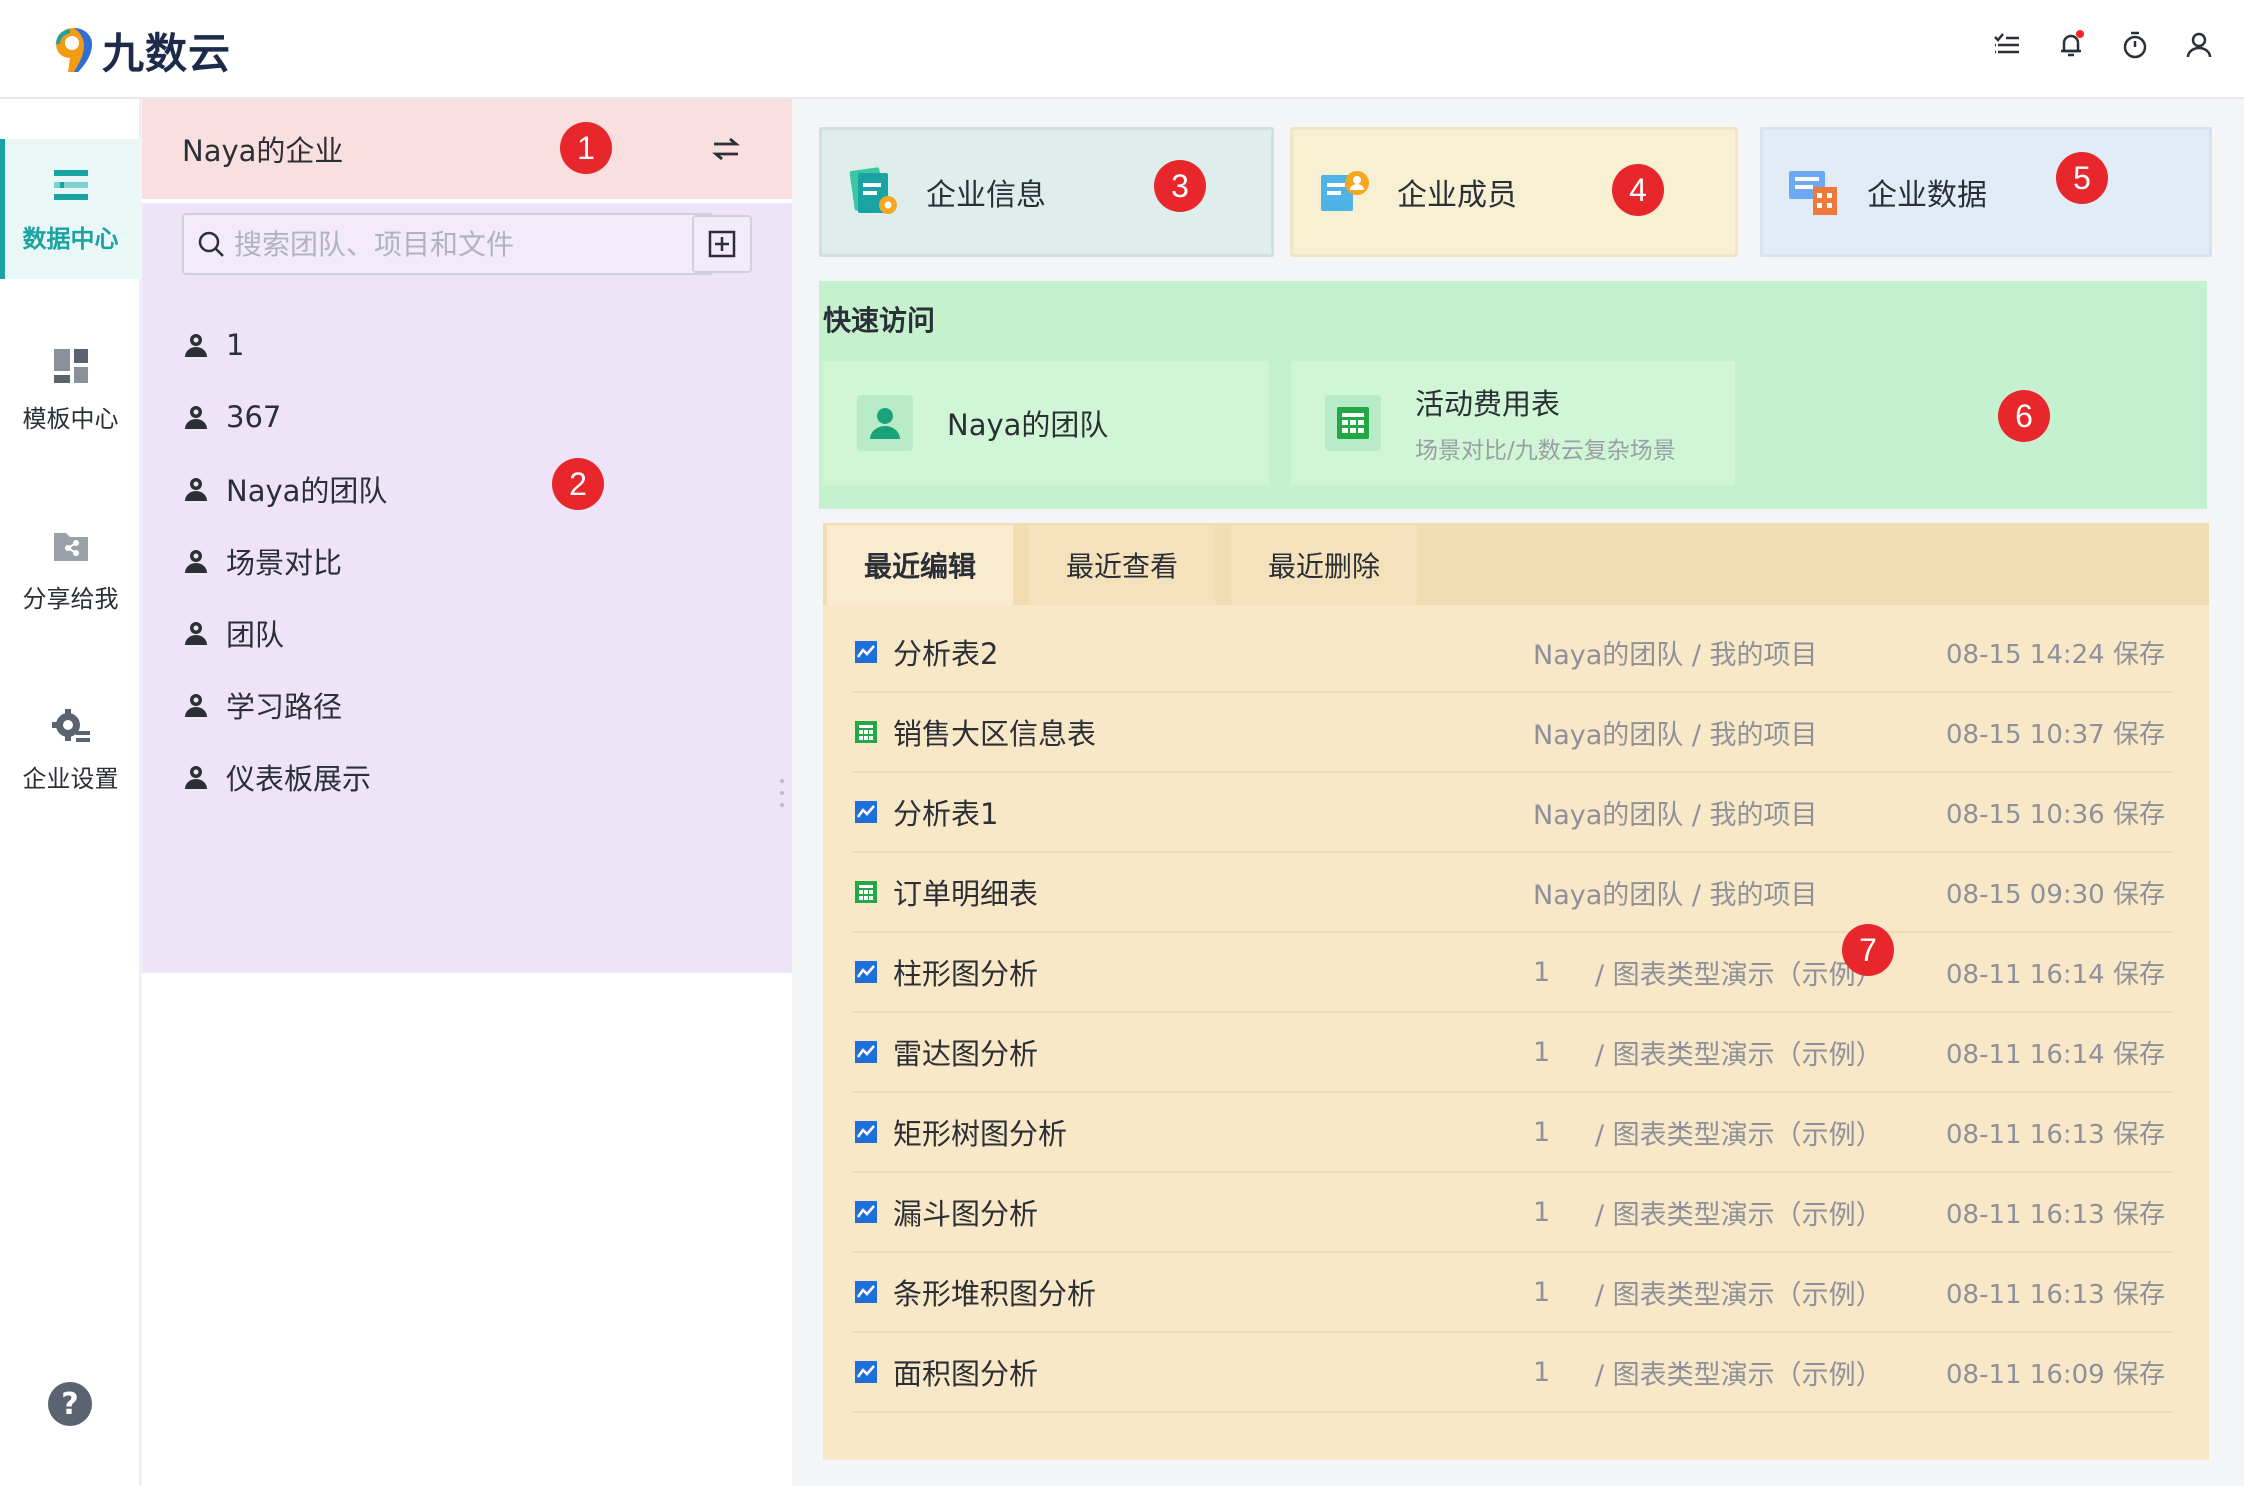 This screenshot has width=2244, height=1486. I want to click on notification-dot, so click(2080, 34).